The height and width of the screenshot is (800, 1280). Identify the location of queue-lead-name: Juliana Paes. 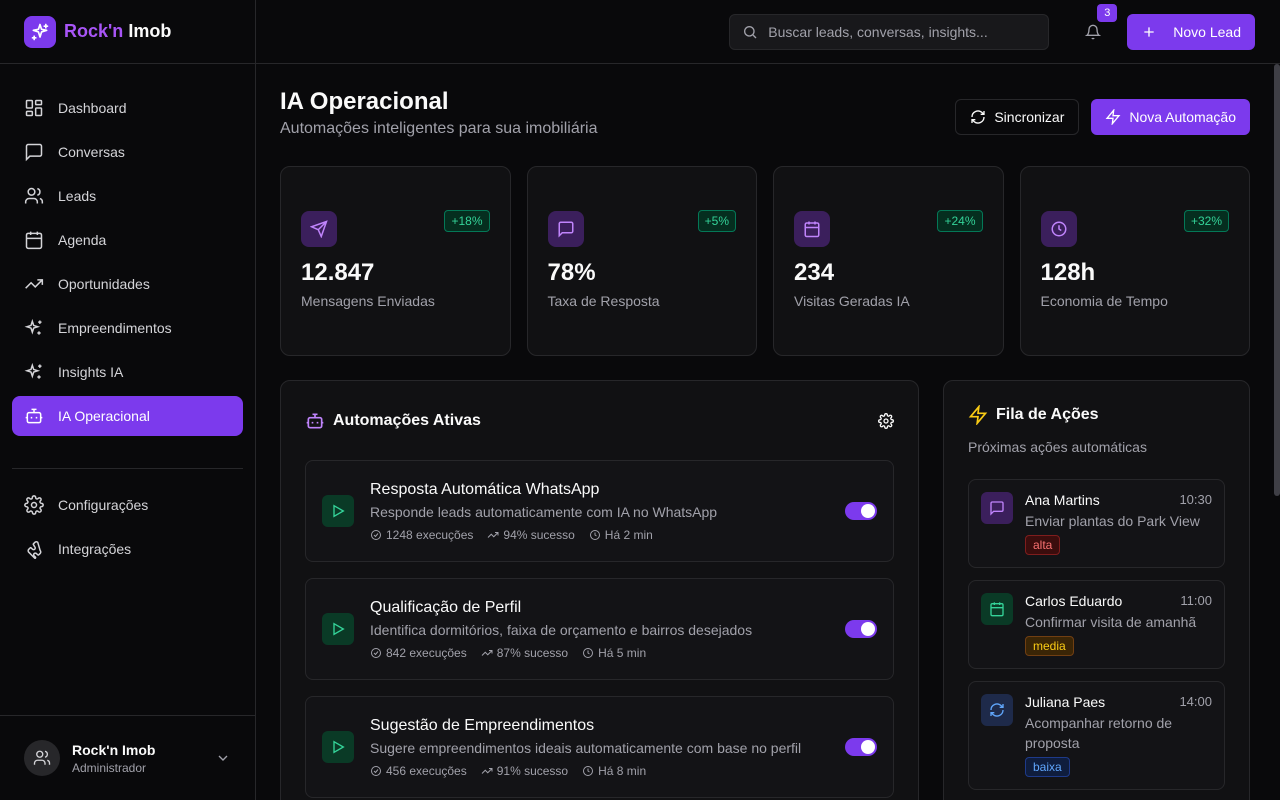
(1065, 702).